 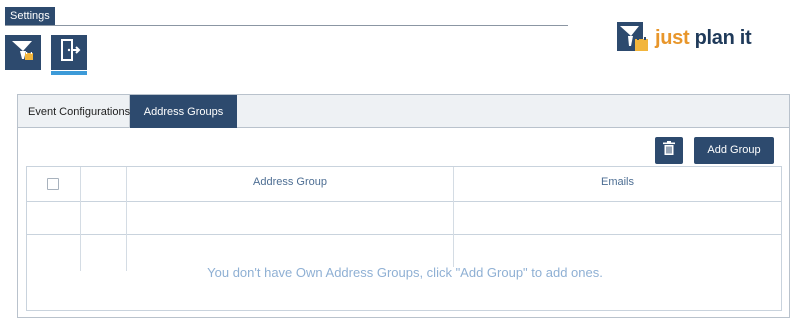 I want to click on logo-text: just plan it, so click(x=703, y=38).